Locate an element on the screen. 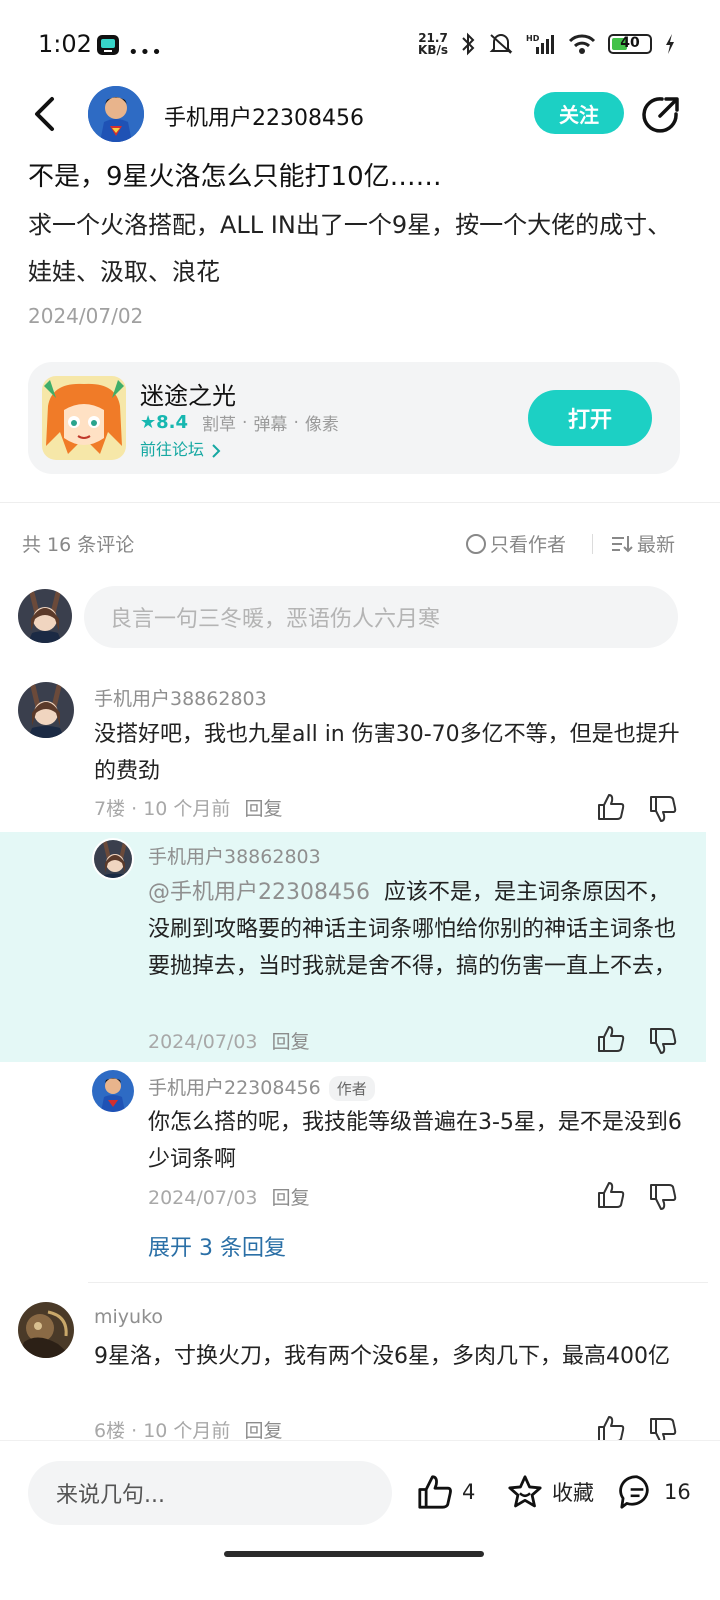 This screenshot has height=1600, width=720. comments-button: 16 is located at coordinates (654, 1492).